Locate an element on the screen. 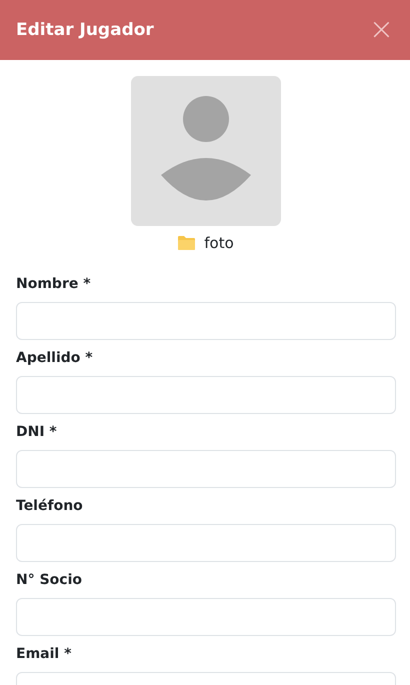  field-label: Email * is located at coordinates (44, 654).